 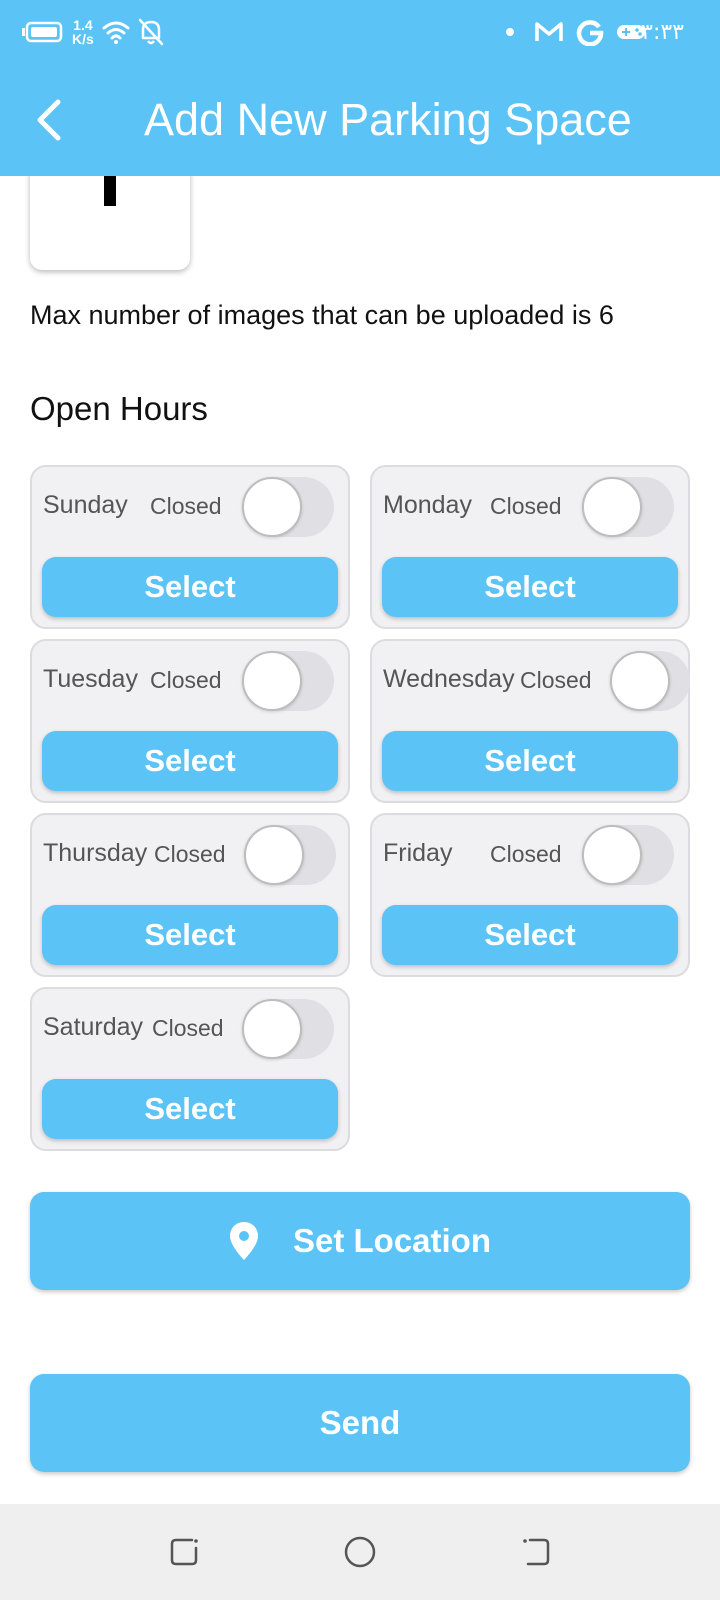 What do you see at coordinates (119, 408) in the screenshot?
I see `open-hours-title: Open Hours` at bounding box center [119, 408].